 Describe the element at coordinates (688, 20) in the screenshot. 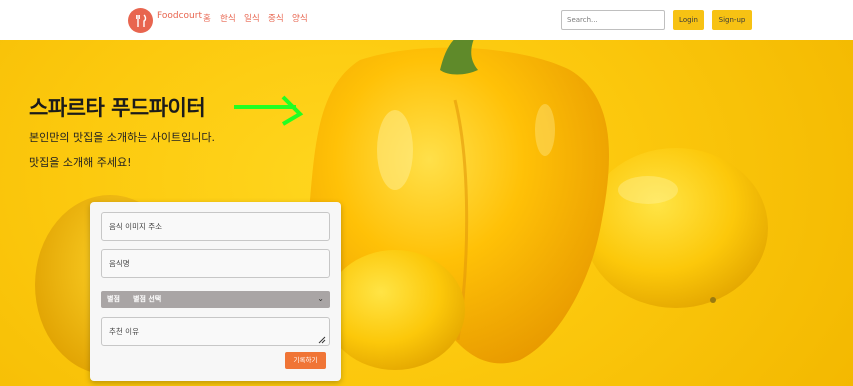

I see `login-button: Login` at that location.